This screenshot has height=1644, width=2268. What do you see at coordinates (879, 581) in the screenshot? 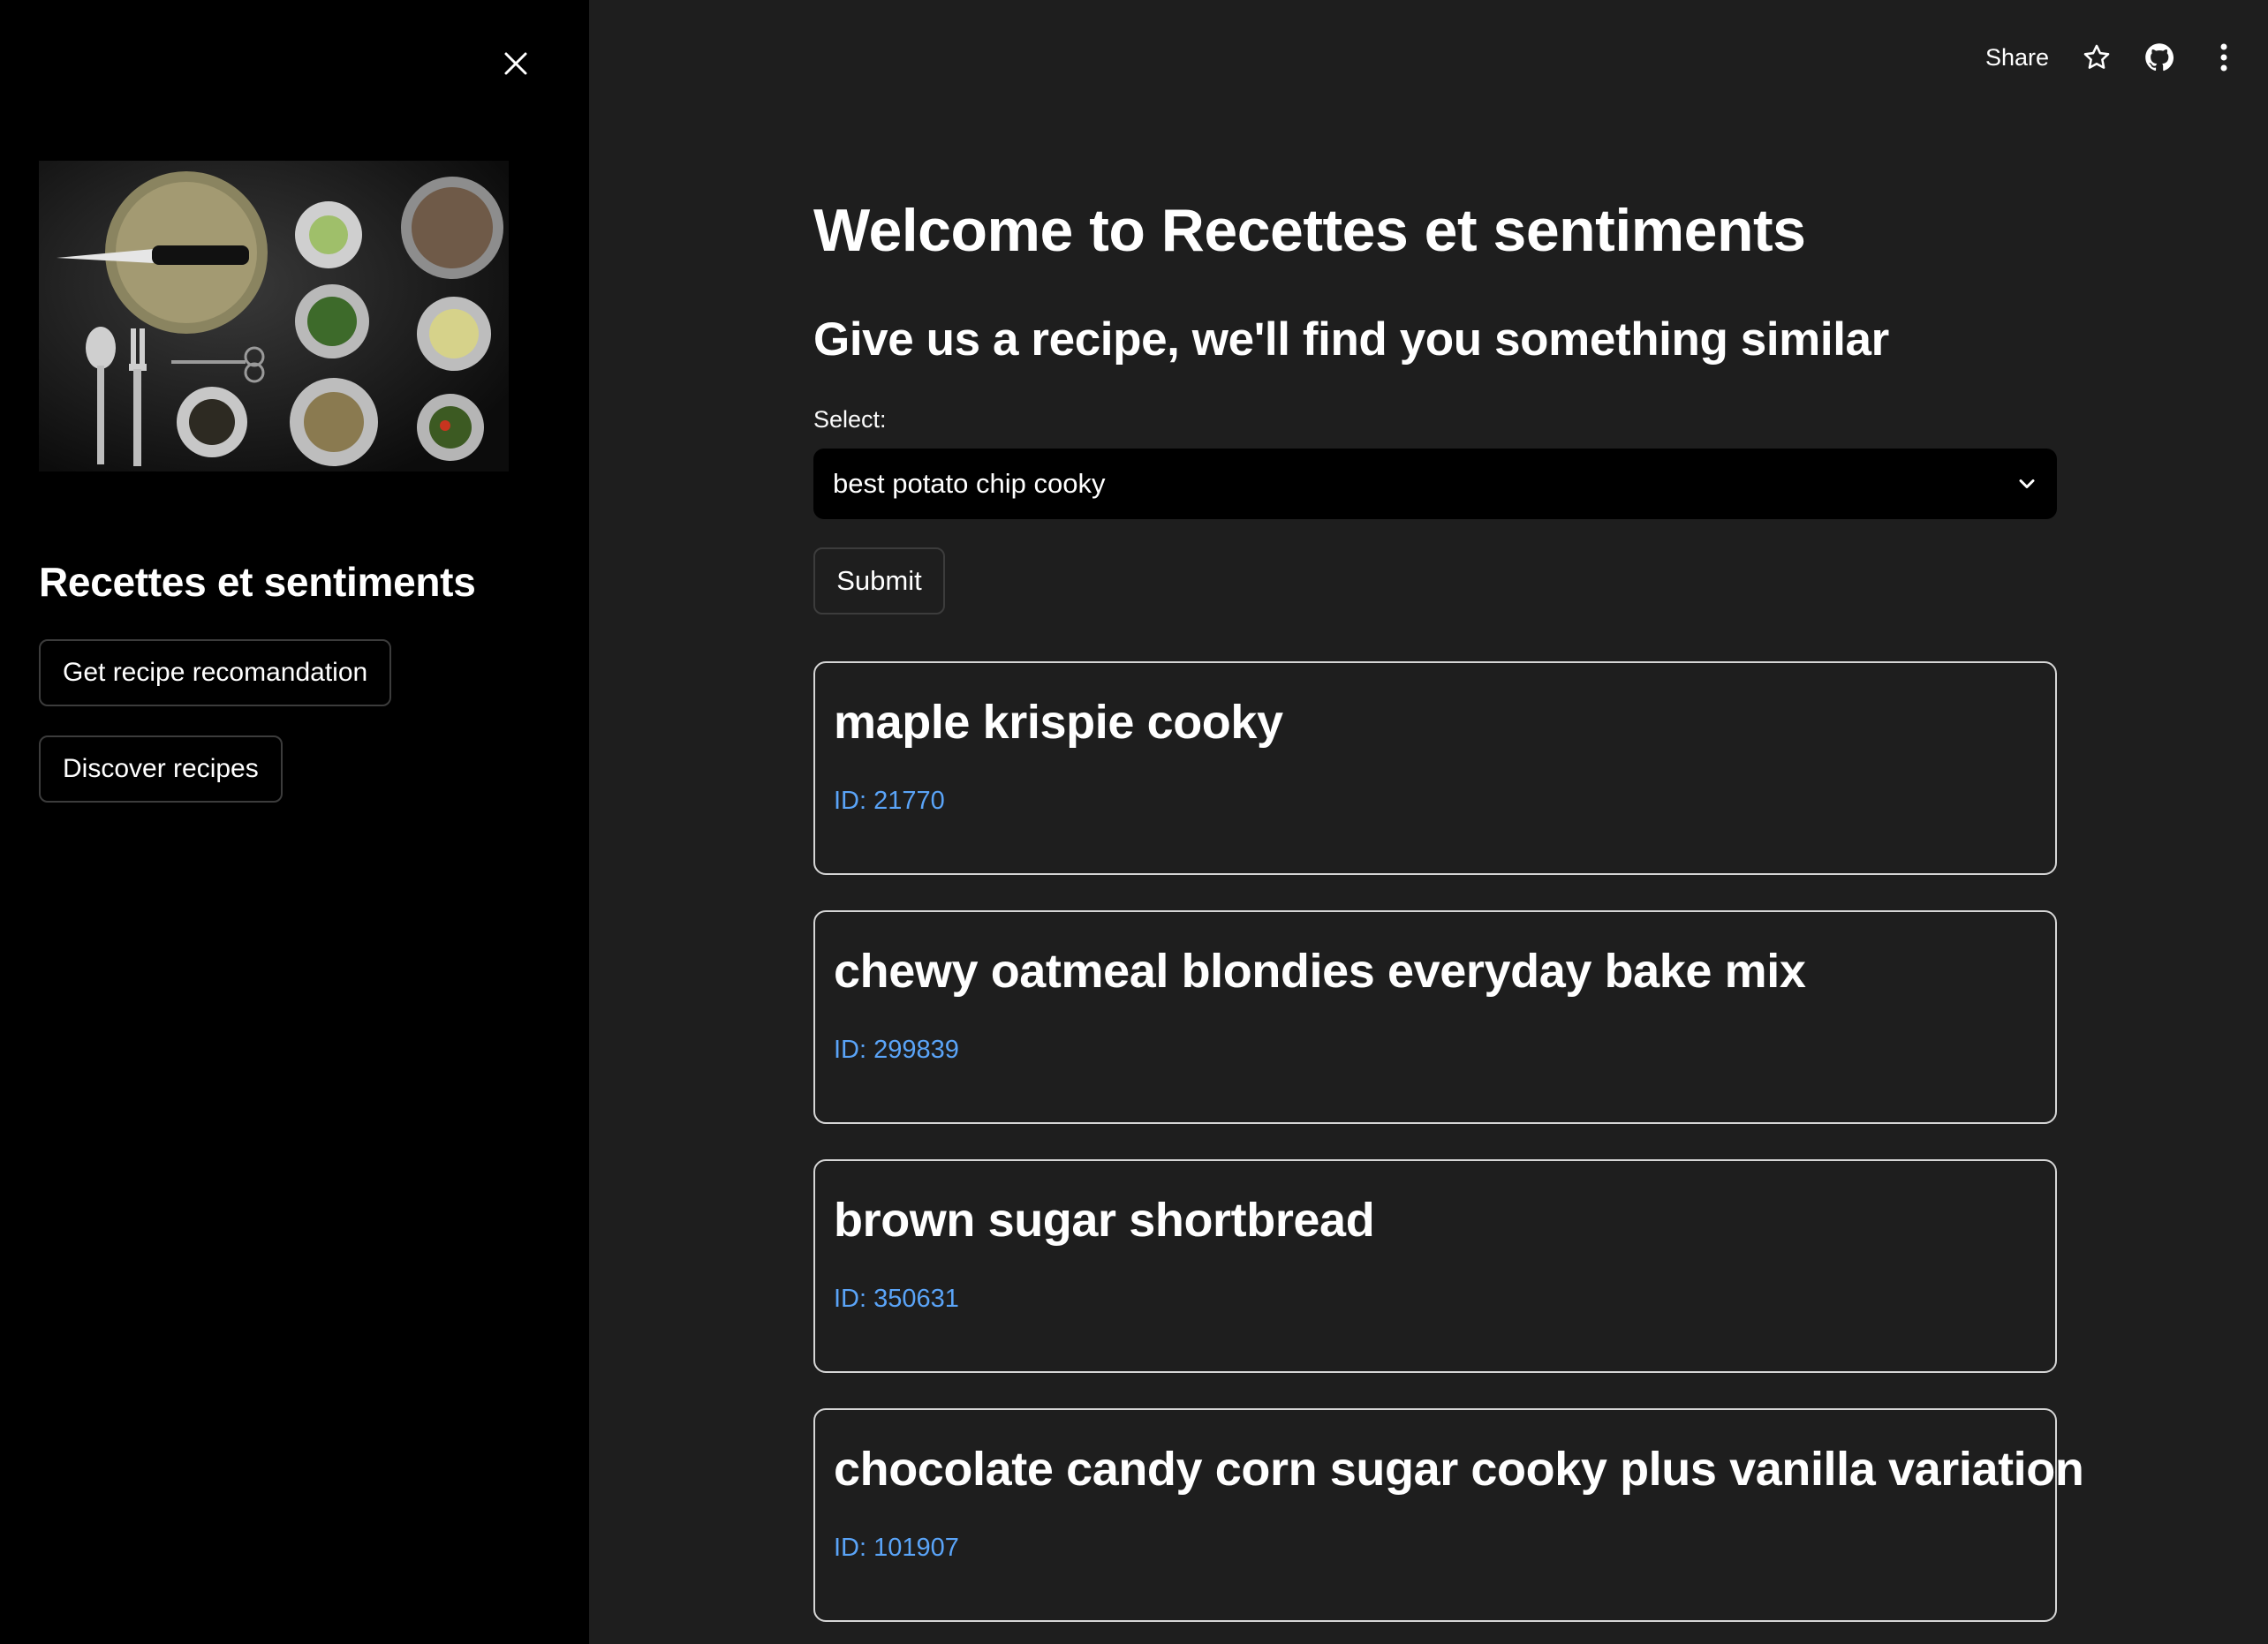
I see `submit-button: Submit` at bounding box center [879, 581].